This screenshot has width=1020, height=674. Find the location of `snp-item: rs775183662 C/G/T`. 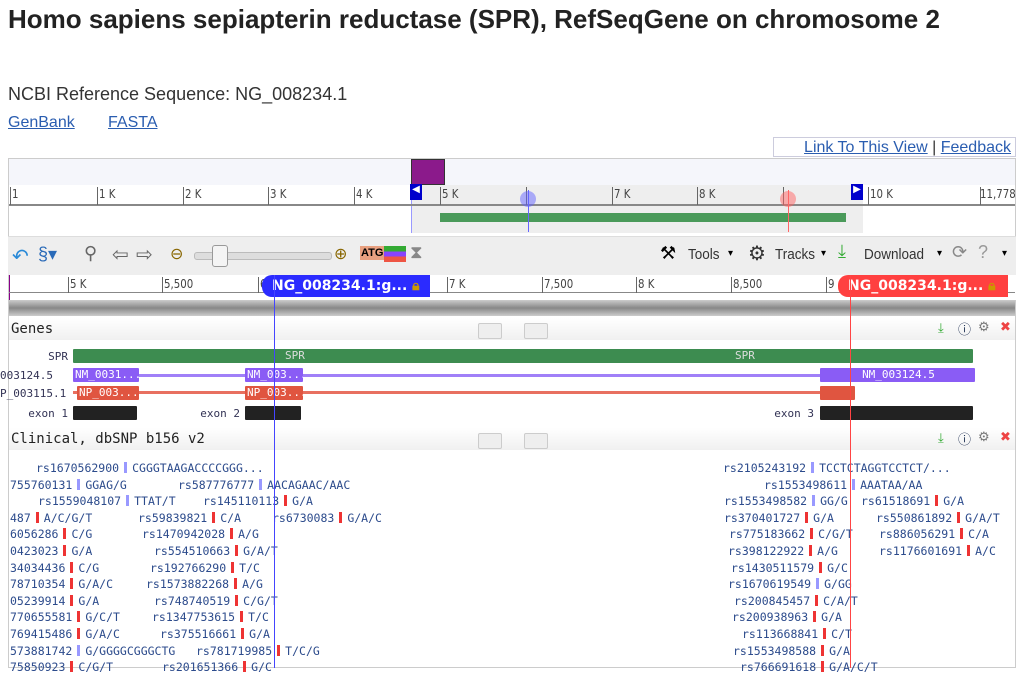

snp-item: rs775183662 C/G/T is located at coordinates (791, 534).